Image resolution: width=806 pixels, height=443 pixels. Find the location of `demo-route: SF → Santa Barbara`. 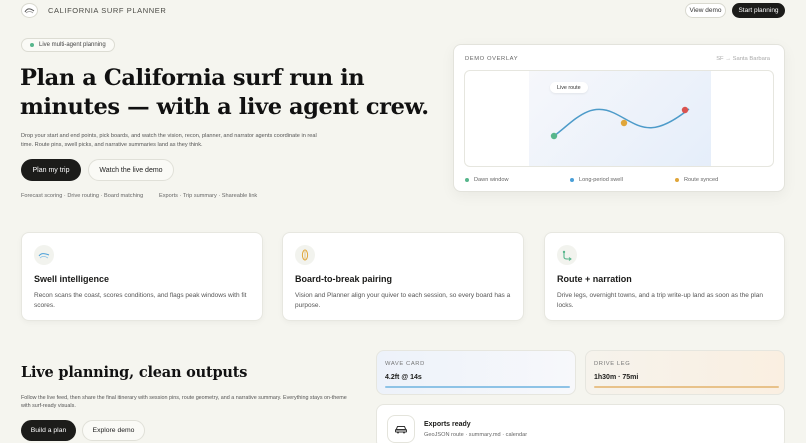

demo-route: SF → Santa Barbara is located at coordinates (743, 59).